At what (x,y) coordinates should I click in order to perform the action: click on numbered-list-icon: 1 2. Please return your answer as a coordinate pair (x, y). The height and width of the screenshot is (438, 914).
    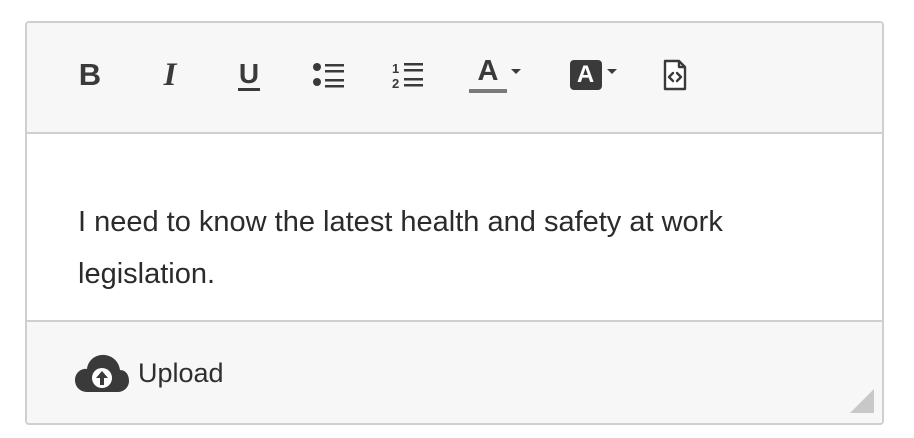
    Looking at the image, I should click on (407, 75).